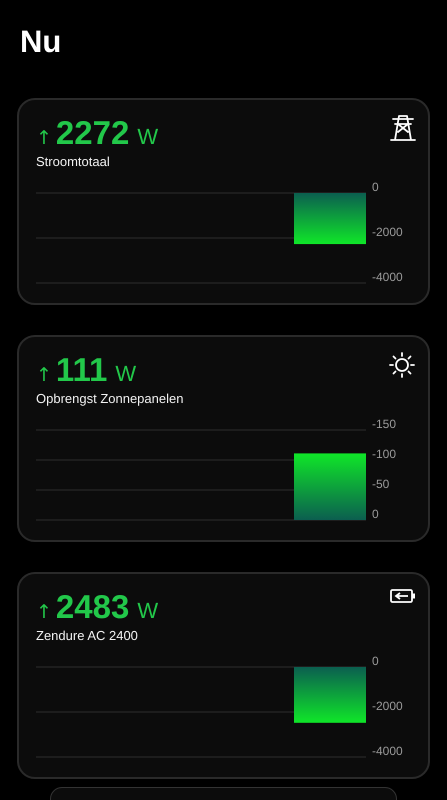 Image resolution: width=447 pixels, height=800 pixels. I want to click on power-value: 2272, so click(93, 133).